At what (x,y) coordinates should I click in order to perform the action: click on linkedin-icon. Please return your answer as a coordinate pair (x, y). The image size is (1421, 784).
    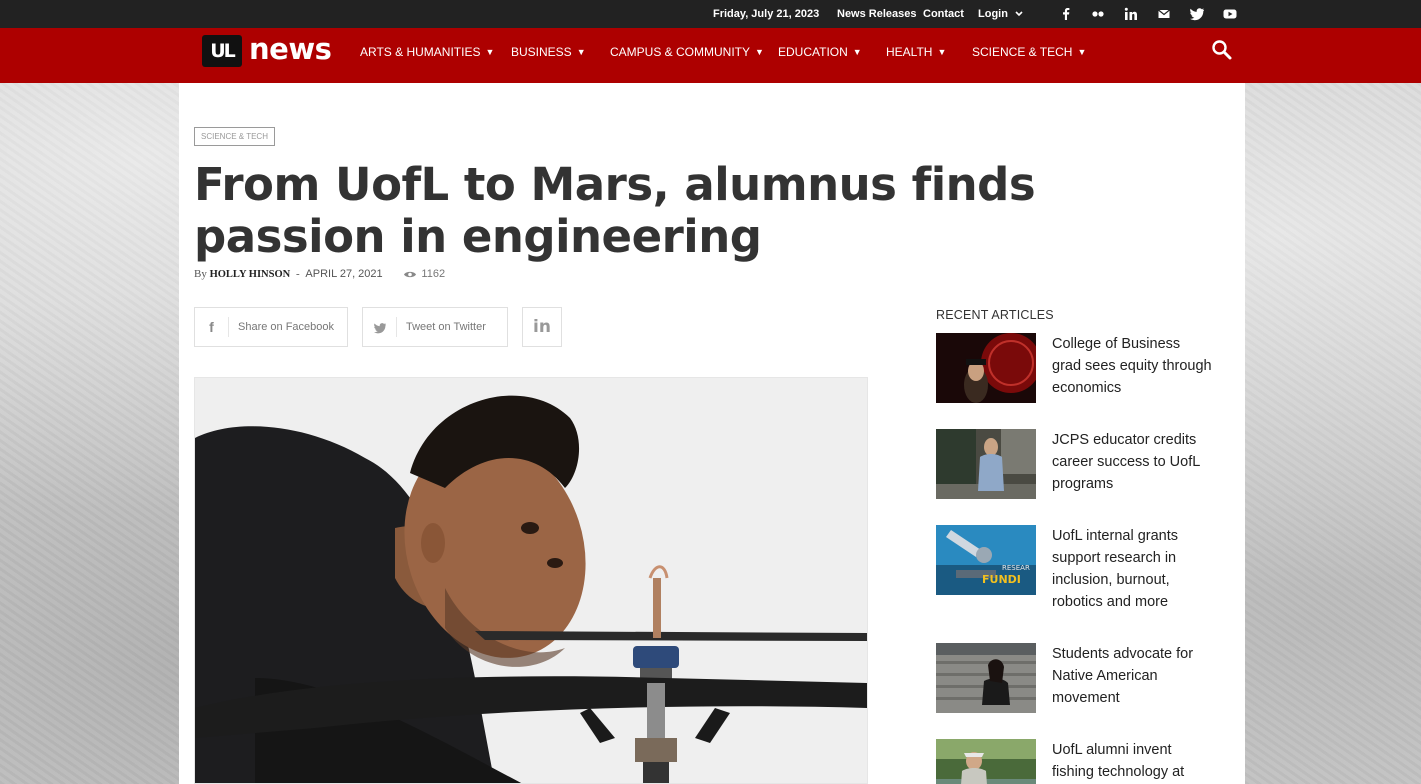
    Looking at the image, I should click on (1131, 14).